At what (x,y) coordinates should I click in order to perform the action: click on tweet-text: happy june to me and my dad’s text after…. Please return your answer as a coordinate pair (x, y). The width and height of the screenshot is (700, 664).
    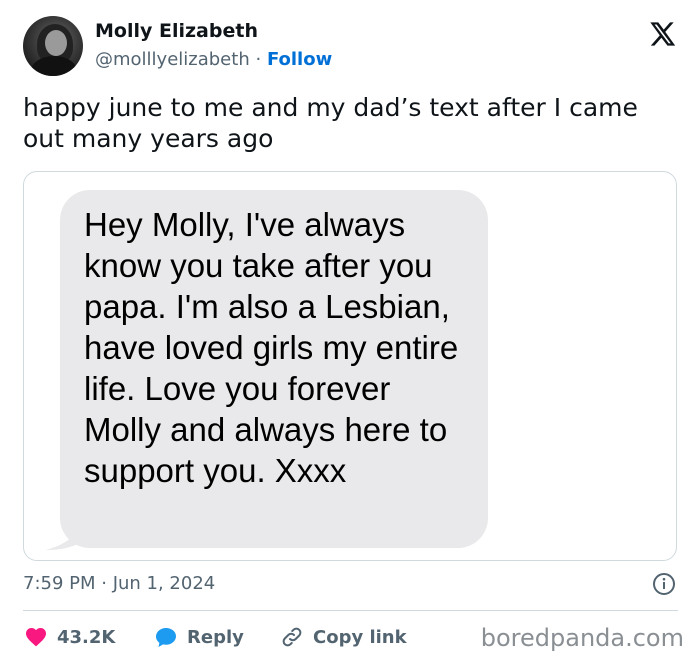
    Looking at the image, I should click on (330, 123).